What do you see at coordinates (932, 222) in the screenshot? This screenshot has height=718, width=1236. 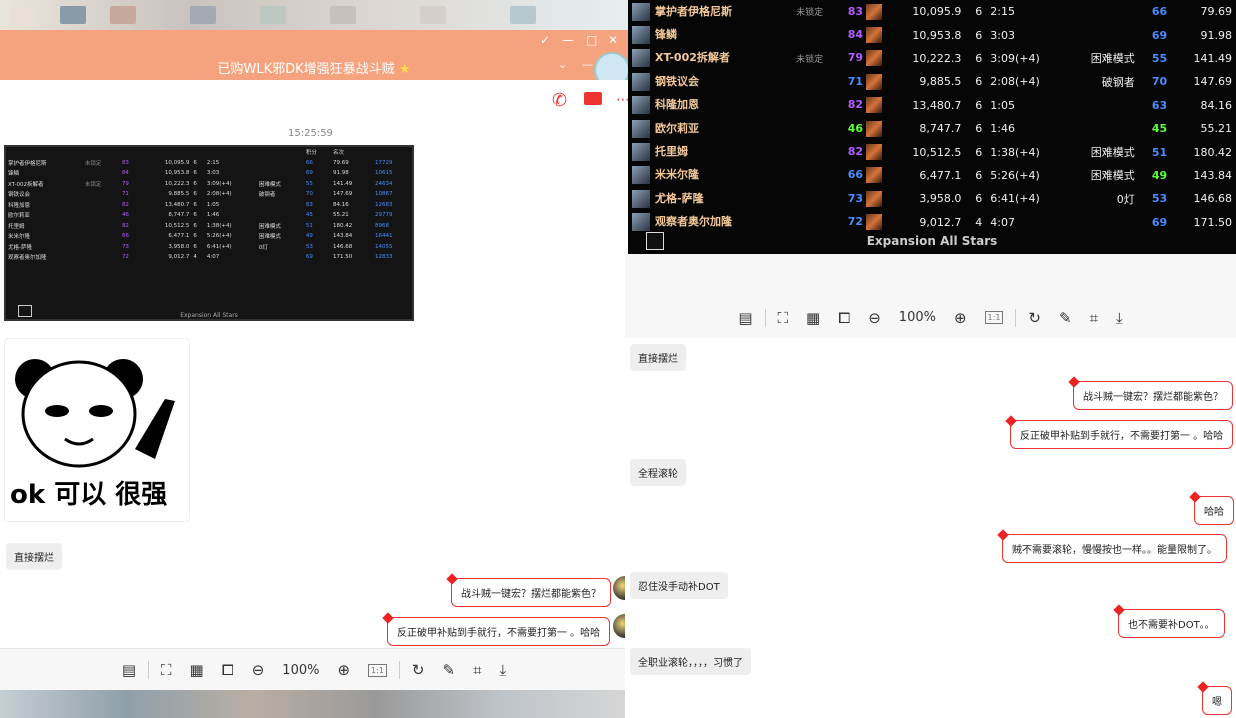 I see `table-row: 观察者奥尔加隆 72 9,012.7 4 4:07 69 171.50` at bounding box center [932, 222].